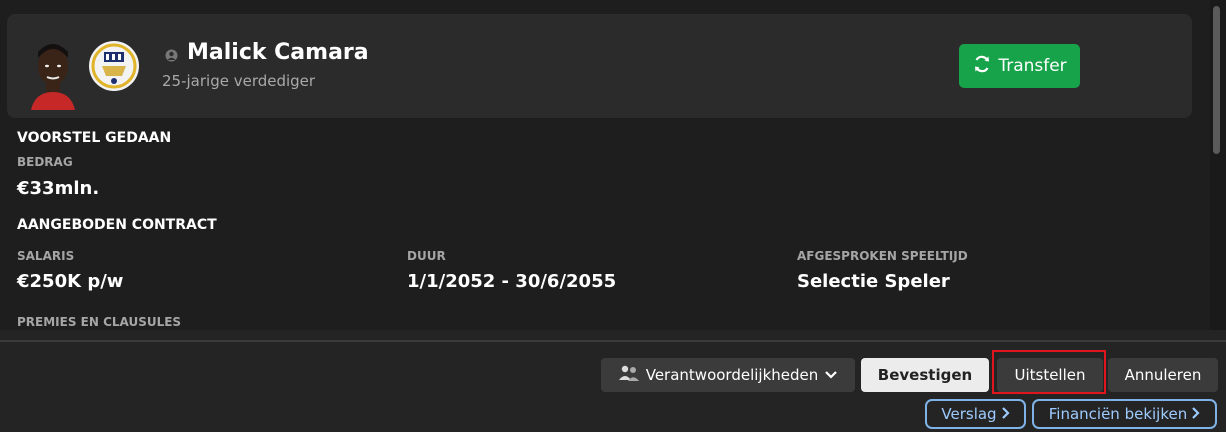 The image size is (1226, 432). Describe the element at coordinates (171, 54) in the screenshot. I see `person-icon` at that location.